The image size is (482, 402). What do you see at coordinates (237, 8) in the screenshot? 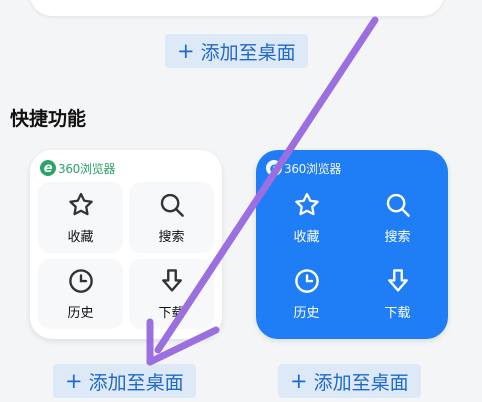
I see `top-widget-card` at bounding box center [237, 8].